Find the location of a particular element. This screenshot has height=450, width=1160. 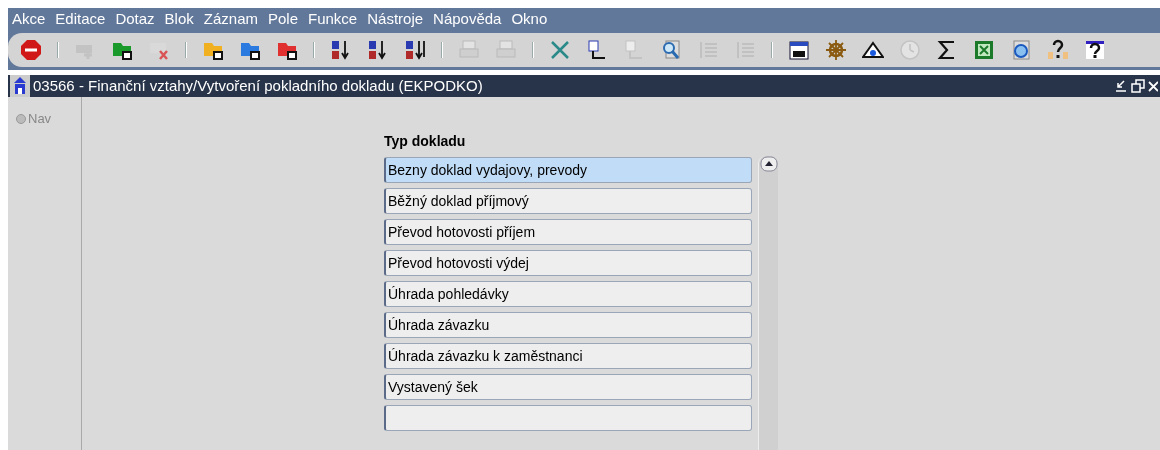

list-row: Převod hotovosti výdej is located at coordinates (568, 263).